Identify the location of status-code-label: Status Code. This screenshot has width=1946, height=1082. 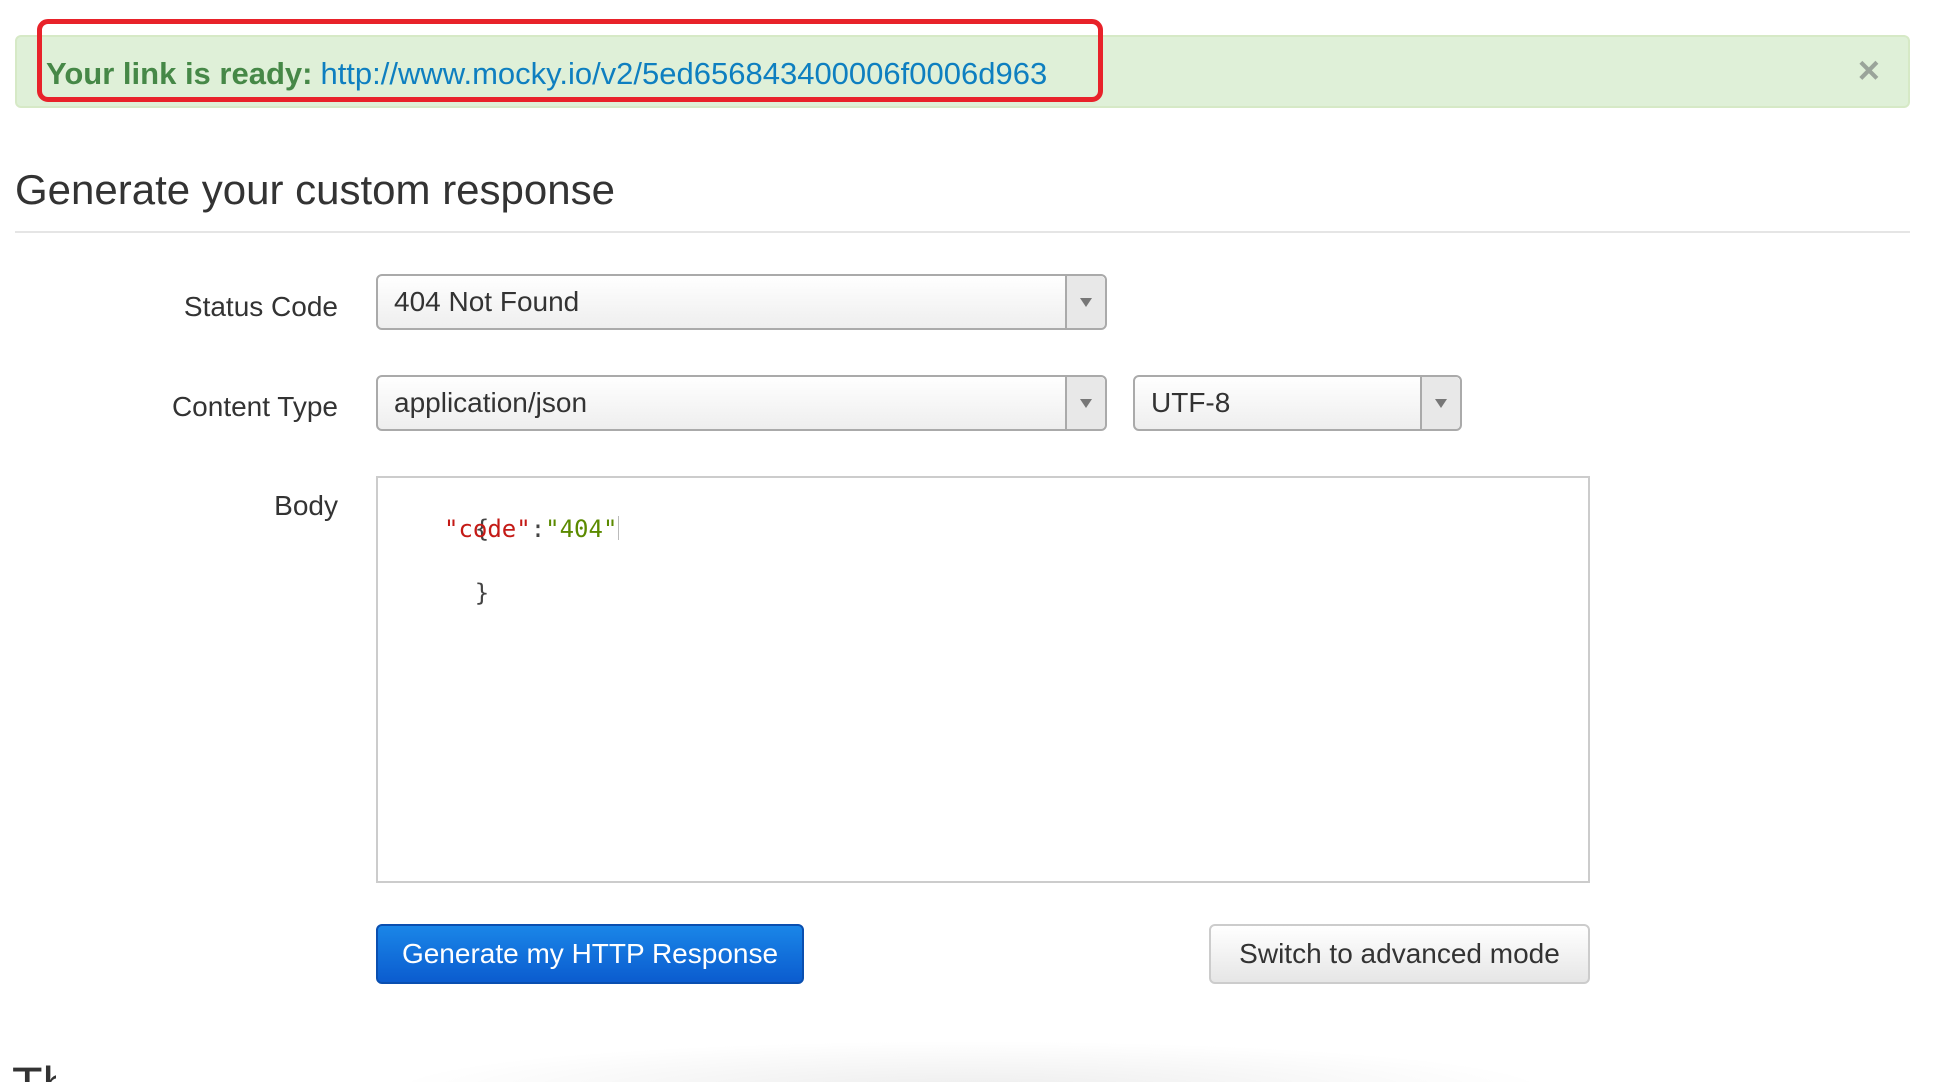
(260, 306).